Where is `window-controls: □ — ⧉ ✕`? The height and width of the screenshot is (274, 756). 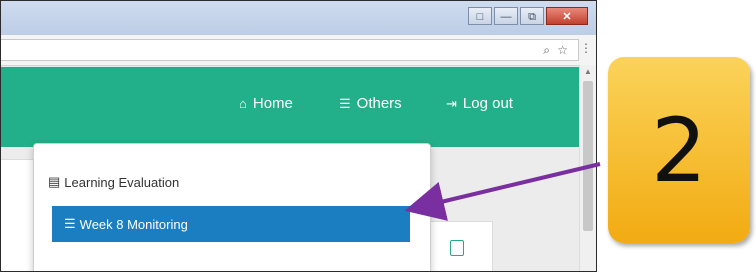 window-controls: □ — ⧉ ✕ is located at coordinates (527, 16).